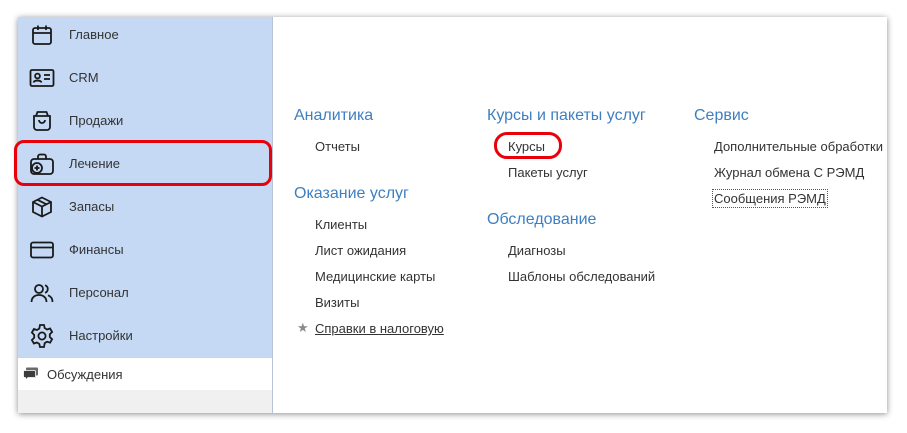  I want to click on discussions-button: Обсуждения, so click(145, 374).